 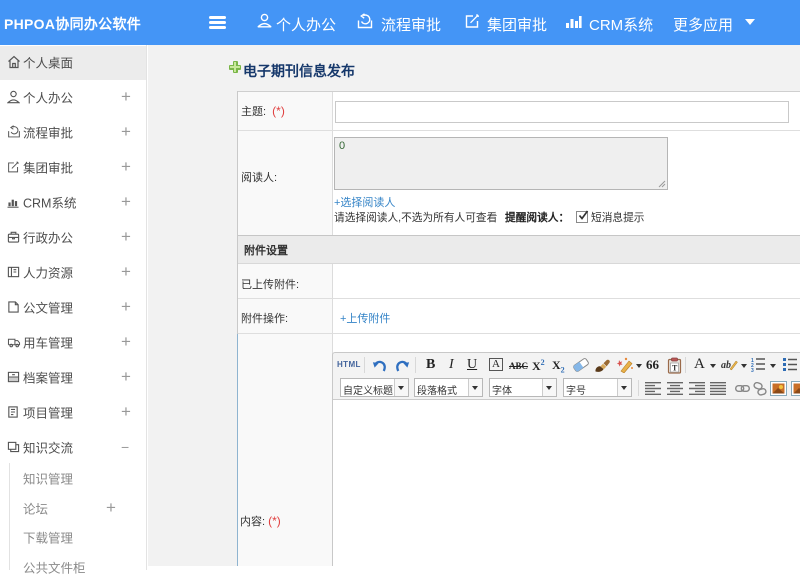 What do you see at coordinates (726, 365) in the screenshot?
I see `svg-text: ab` at bounding box center [726, 365].